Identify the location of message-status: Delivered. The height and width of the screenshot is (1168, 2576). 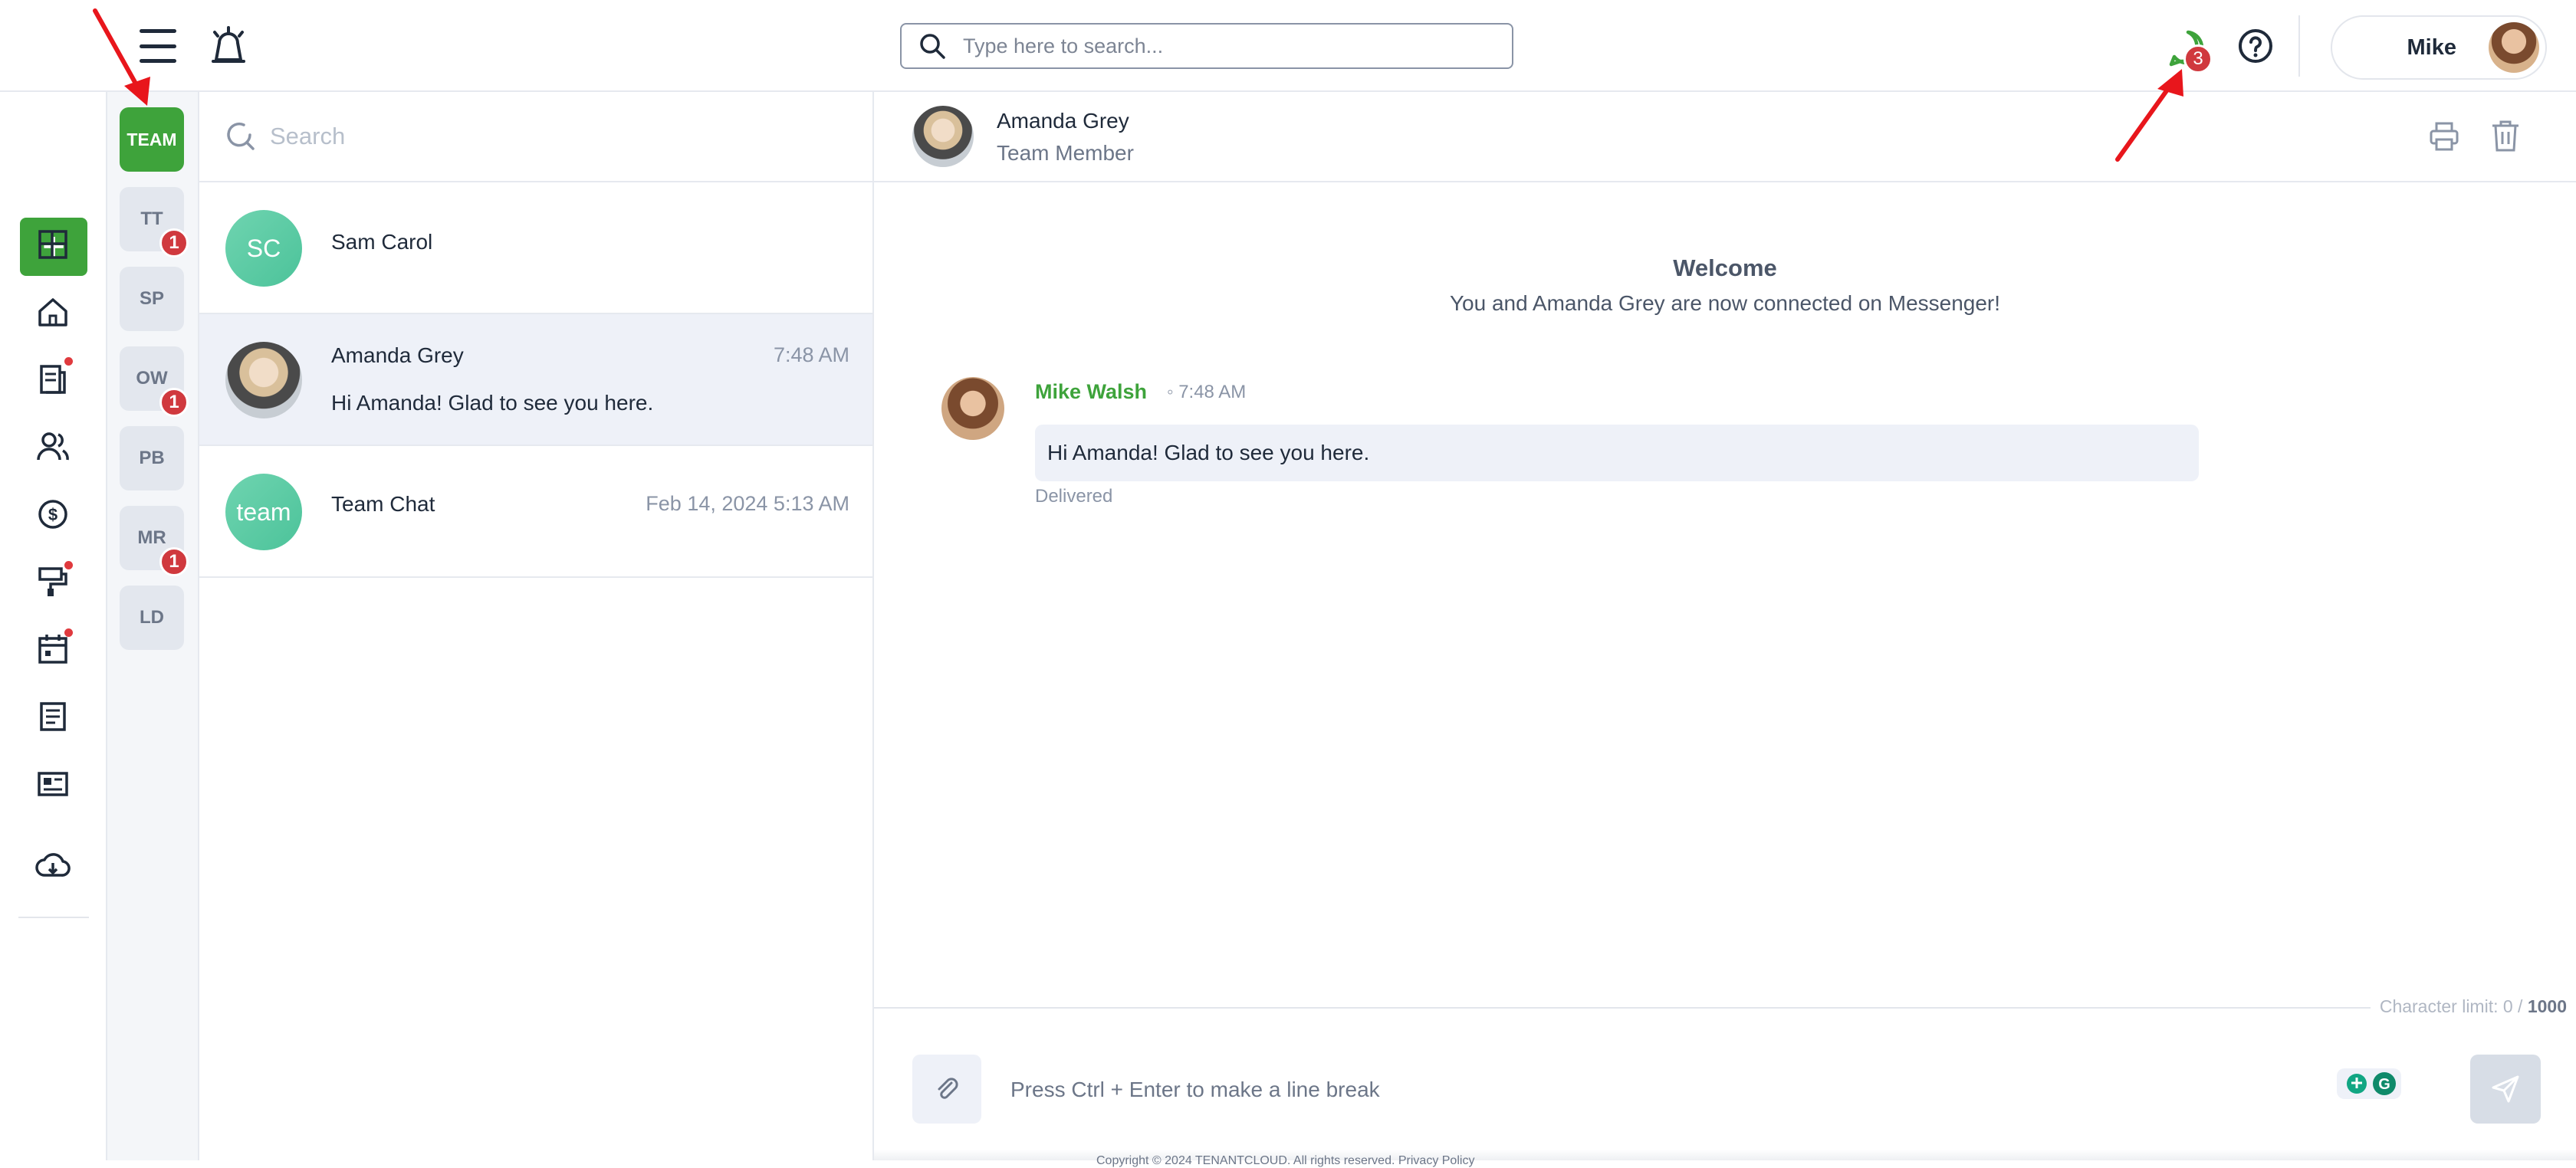
(1074, 496).